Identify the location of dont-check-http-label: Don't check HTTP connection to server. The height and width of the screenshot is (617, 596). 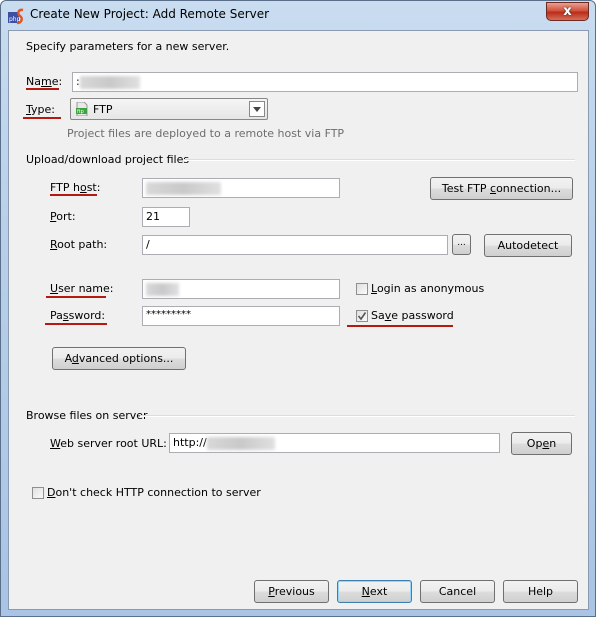
(154, 492).